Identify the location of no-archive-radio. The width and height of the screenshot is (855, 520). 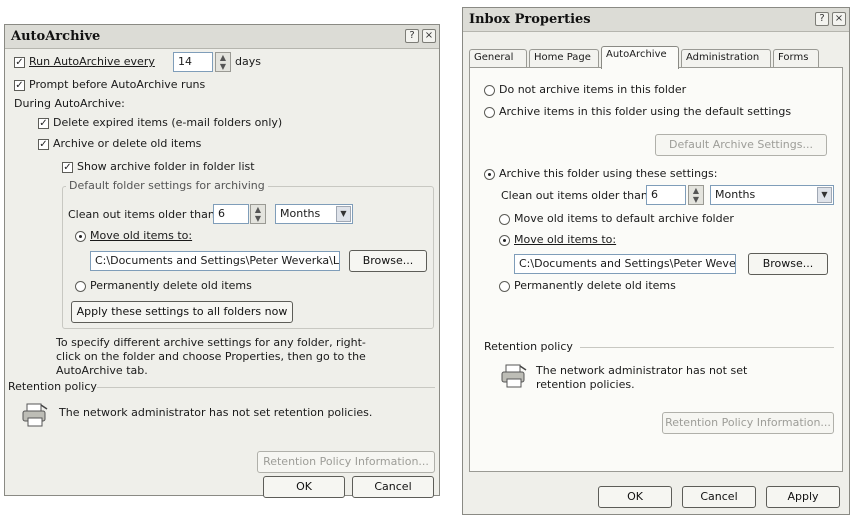
(489, 90).